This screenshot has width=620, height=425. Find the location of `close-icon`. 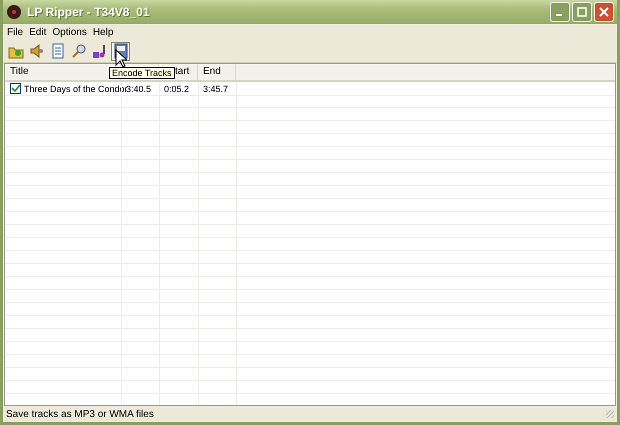

close-icon is located at coordinates (604, 12).